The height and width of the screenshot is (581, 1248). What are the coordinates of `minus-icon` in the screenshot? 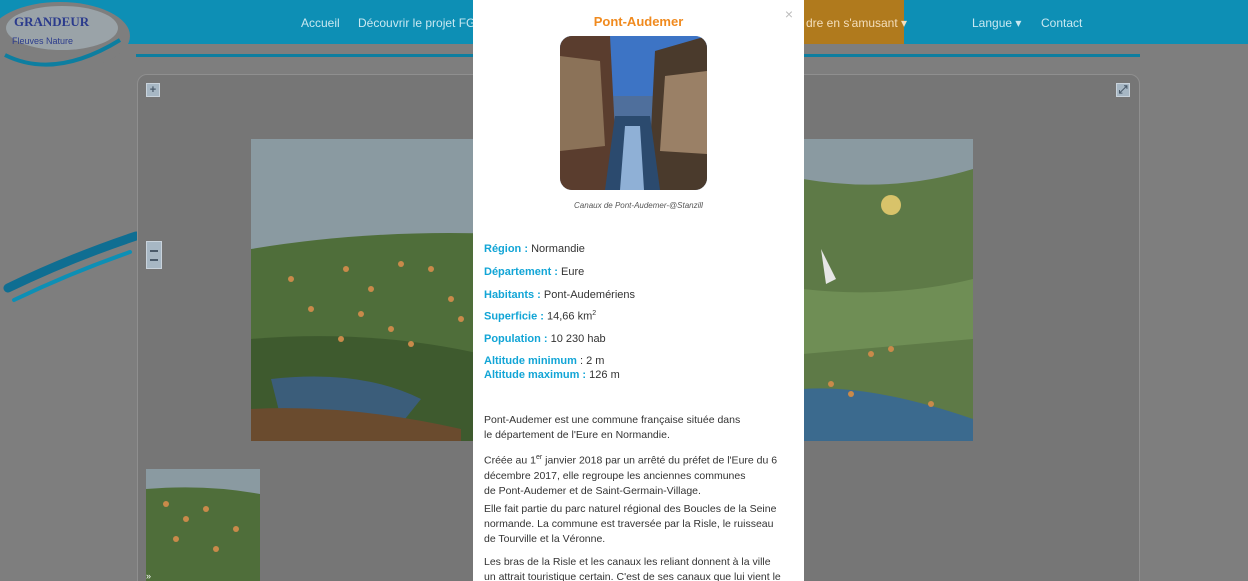 It's located at (154, 260).